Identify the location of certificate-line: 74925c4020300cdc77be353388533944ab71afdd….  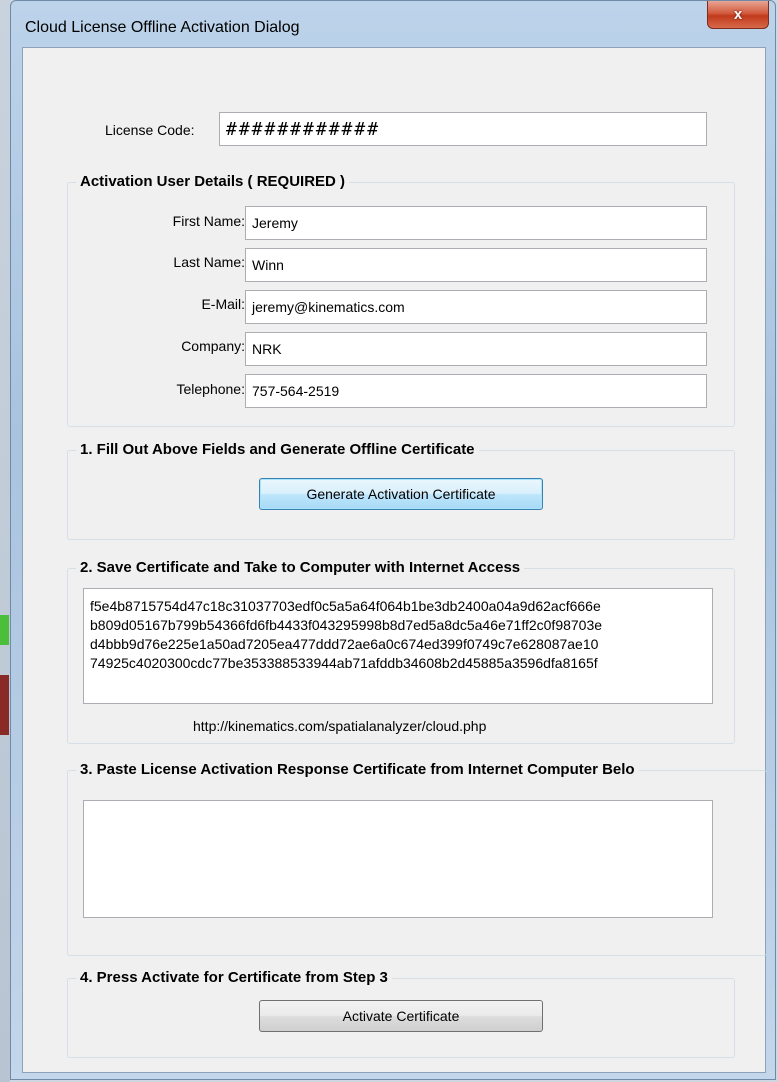
(344, 663).